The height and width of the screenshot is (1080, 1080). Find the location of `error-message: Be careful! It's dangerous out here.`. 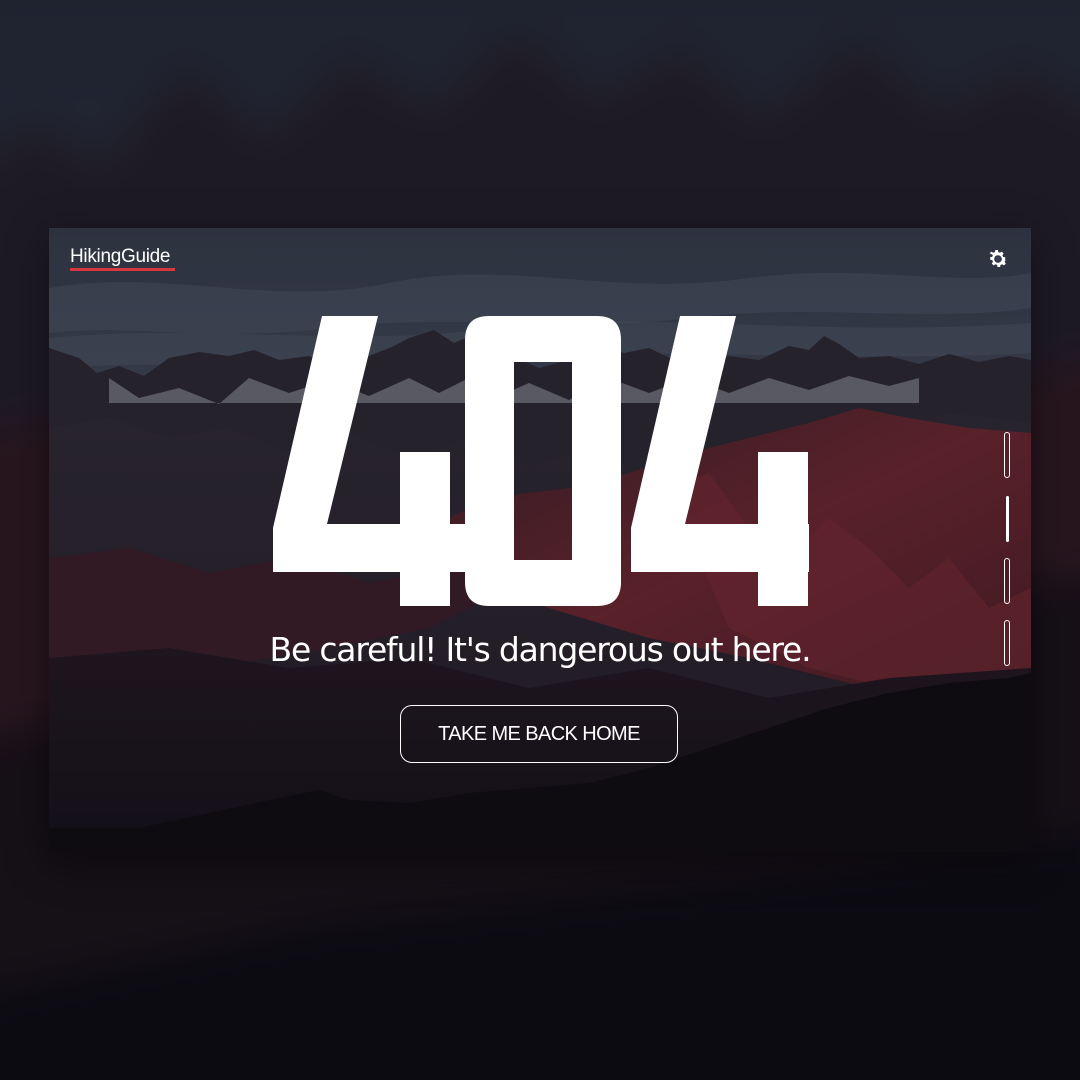

error-message: Be careful! It's dangerous out here. is located at coordinates (540, 649).